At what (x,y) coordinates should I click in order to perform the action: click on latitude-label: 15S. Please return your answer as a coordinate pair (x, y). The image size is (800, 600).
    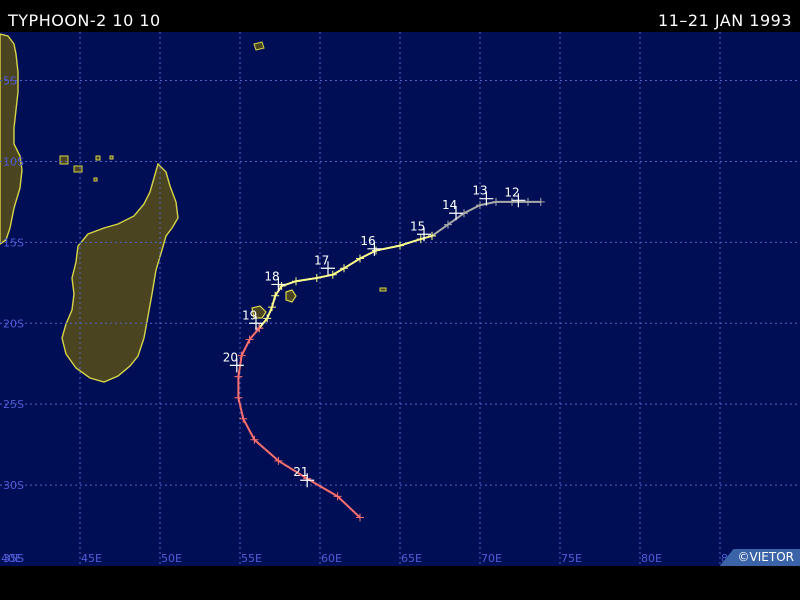
    Looking at the image, I should click on (13, 242).